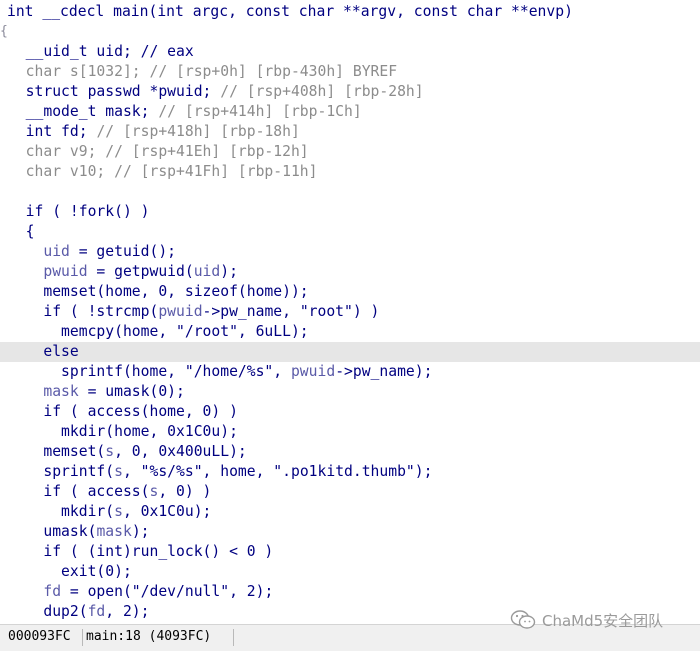  What do you see at coordinates (350, 392) in the screenshot?
I see `code-line: mask = umask(0);` at bounding box center [350, 392].